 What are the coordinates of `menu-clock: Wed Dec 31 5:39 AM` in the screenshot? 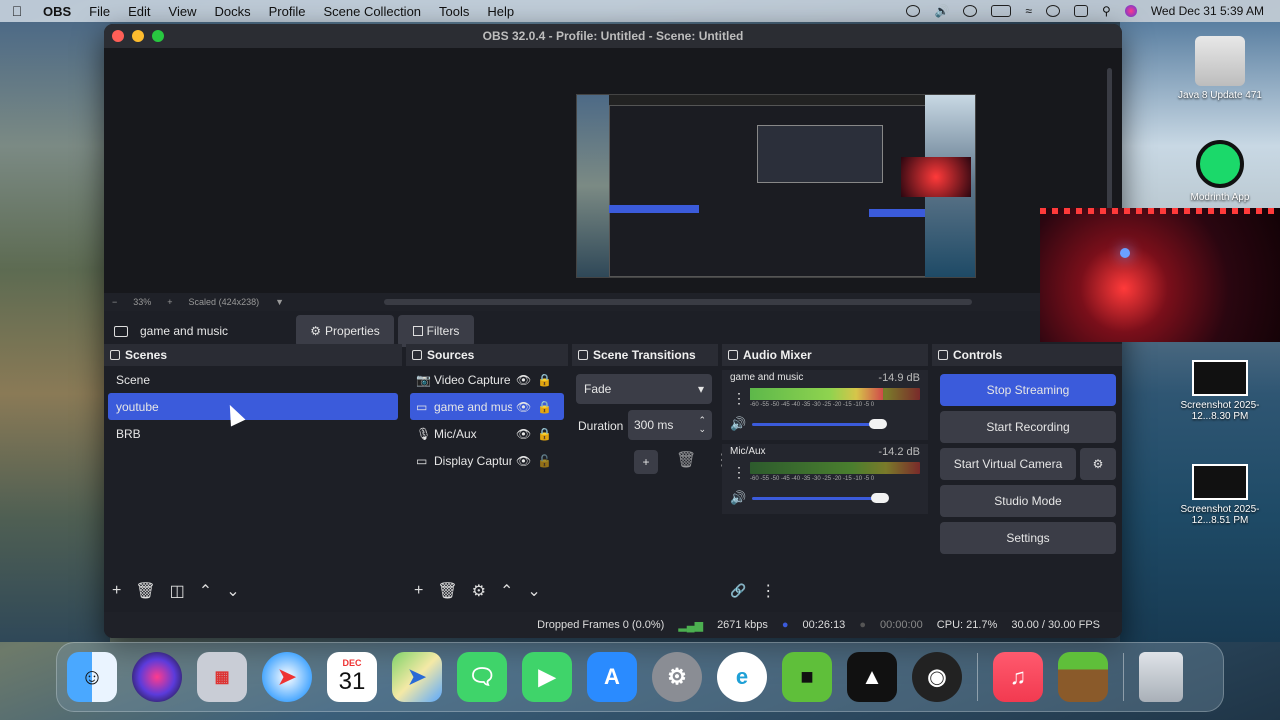 It's located at (1207, 11).